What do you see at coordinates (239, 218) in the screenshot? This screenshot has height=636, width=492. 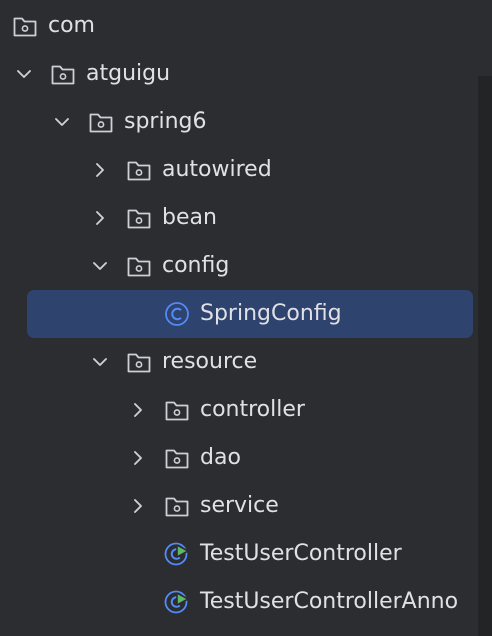 I see `tree-row-bean: bean` at bounding box center [239, 218].